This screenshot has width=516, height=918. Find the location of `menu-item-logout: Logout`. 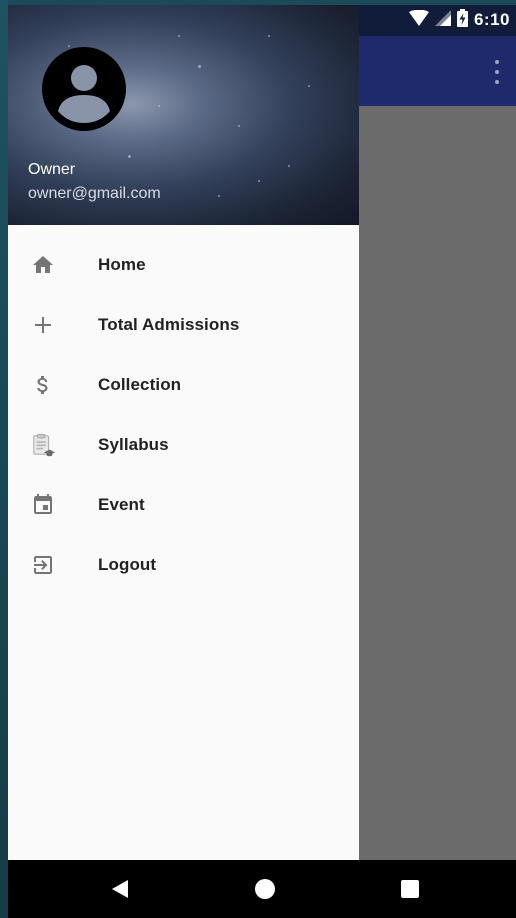

menu-item-logout: Logout is located at coordinates (183, 565).